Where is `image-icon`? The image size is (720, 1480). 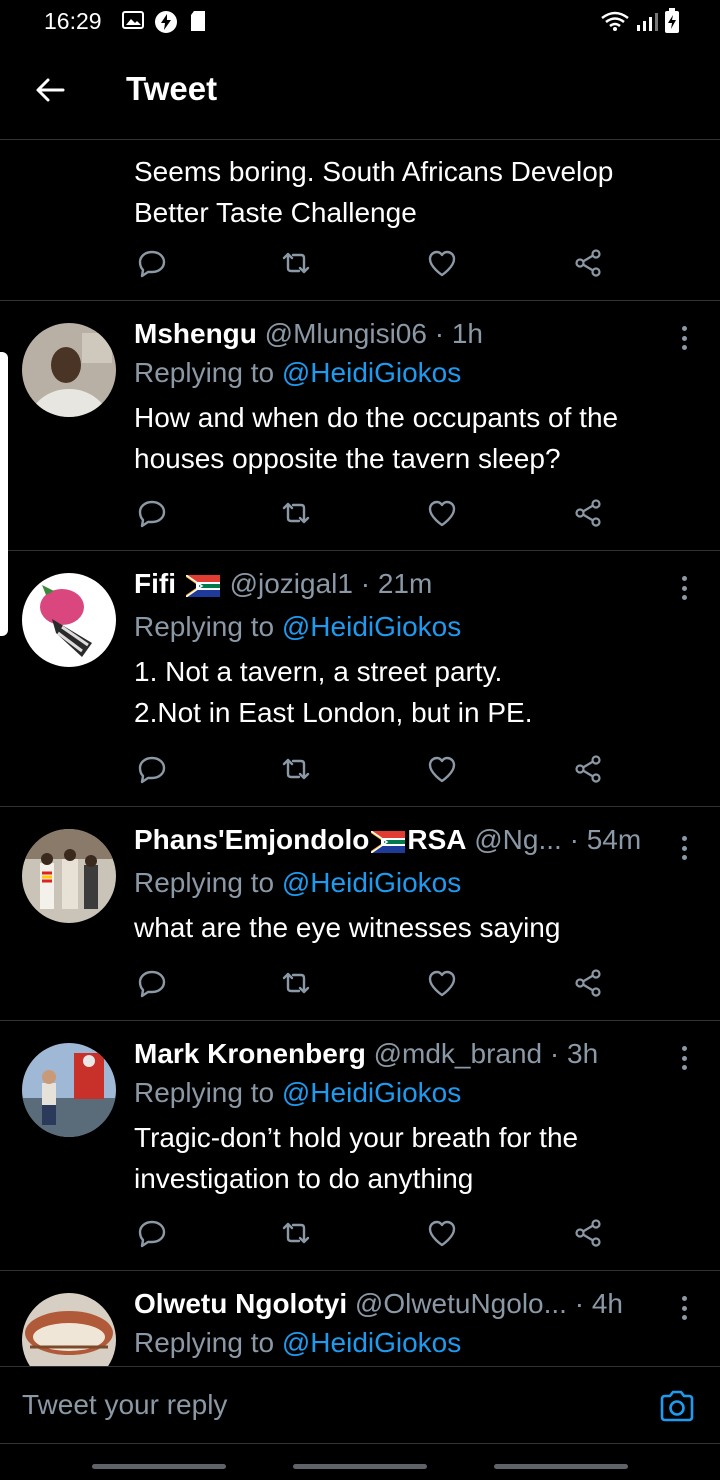
image-icon is located at coordinates (133, 22).